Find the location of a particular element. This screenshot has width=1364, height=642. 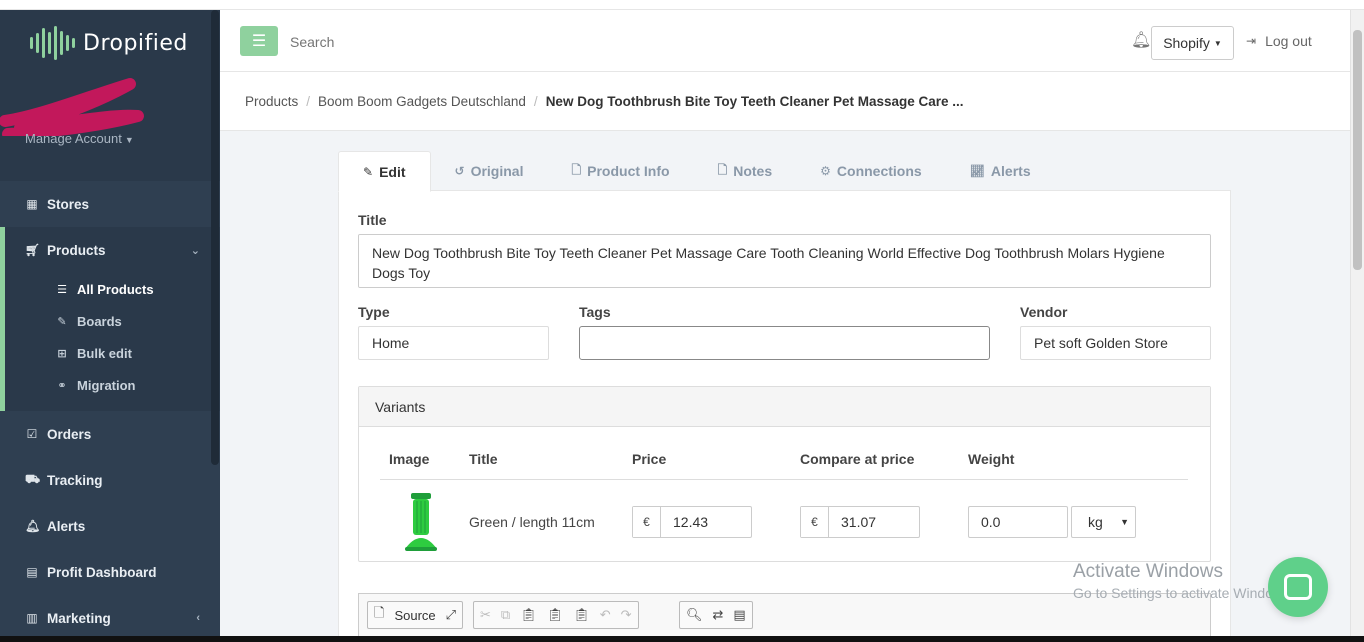

sidebar-subitem-migration: ⚭ Migration is located at coordinates (112, 385).